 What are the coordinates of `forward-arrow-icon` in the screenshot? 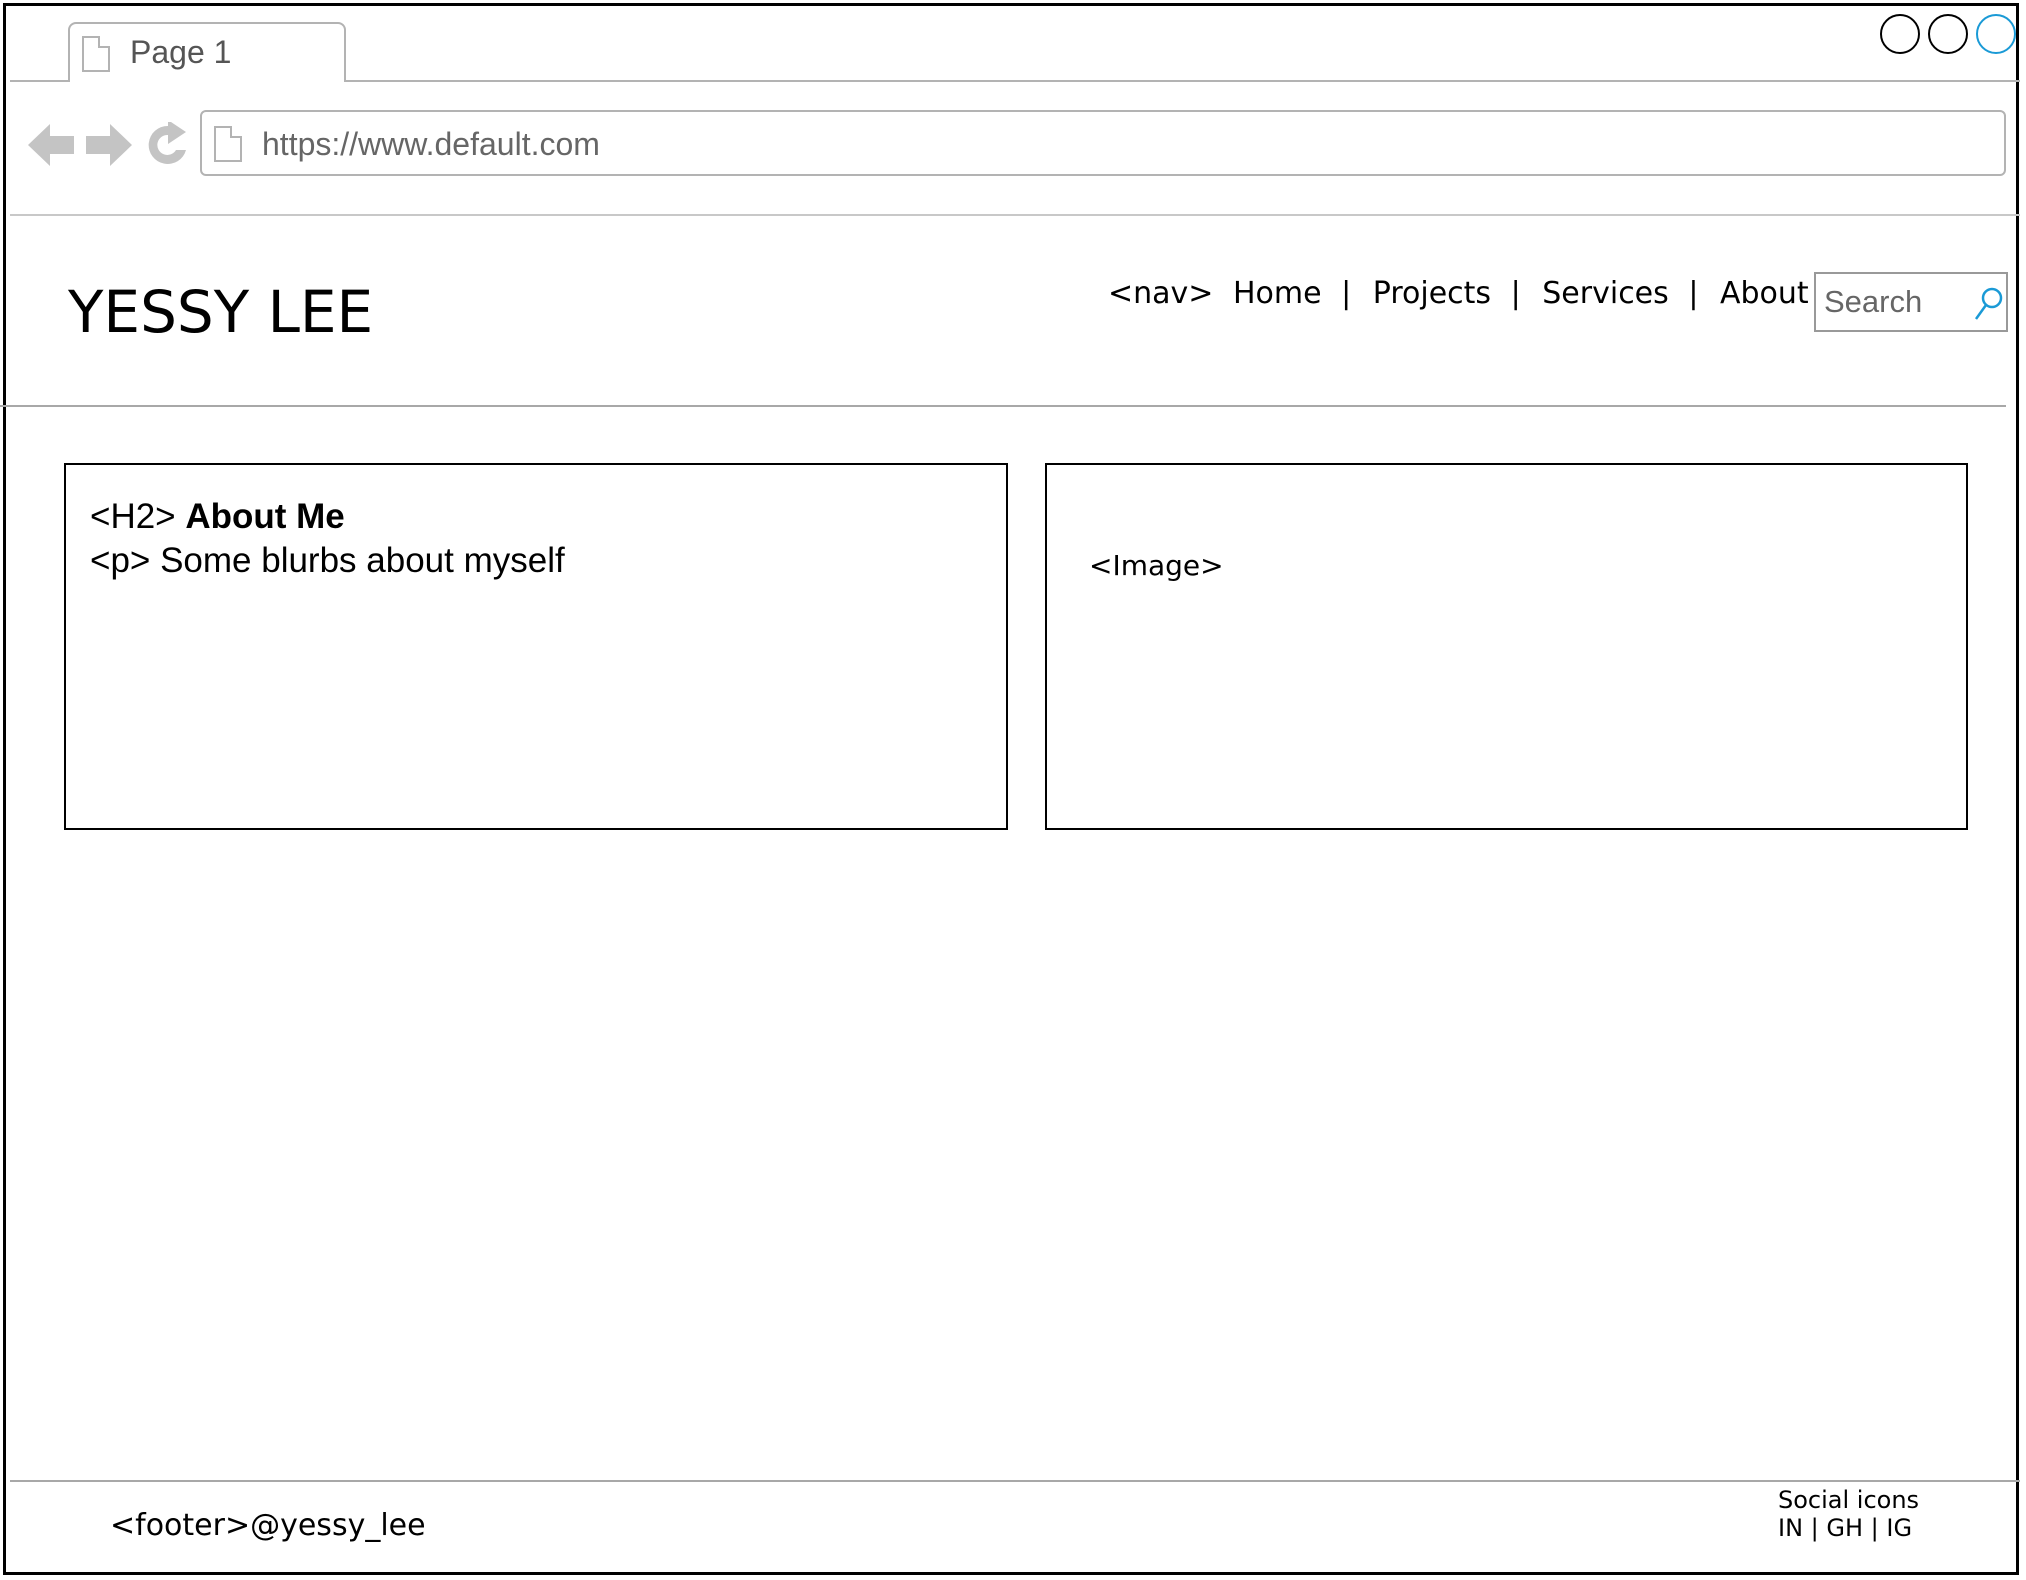 It's located at (110, 145).